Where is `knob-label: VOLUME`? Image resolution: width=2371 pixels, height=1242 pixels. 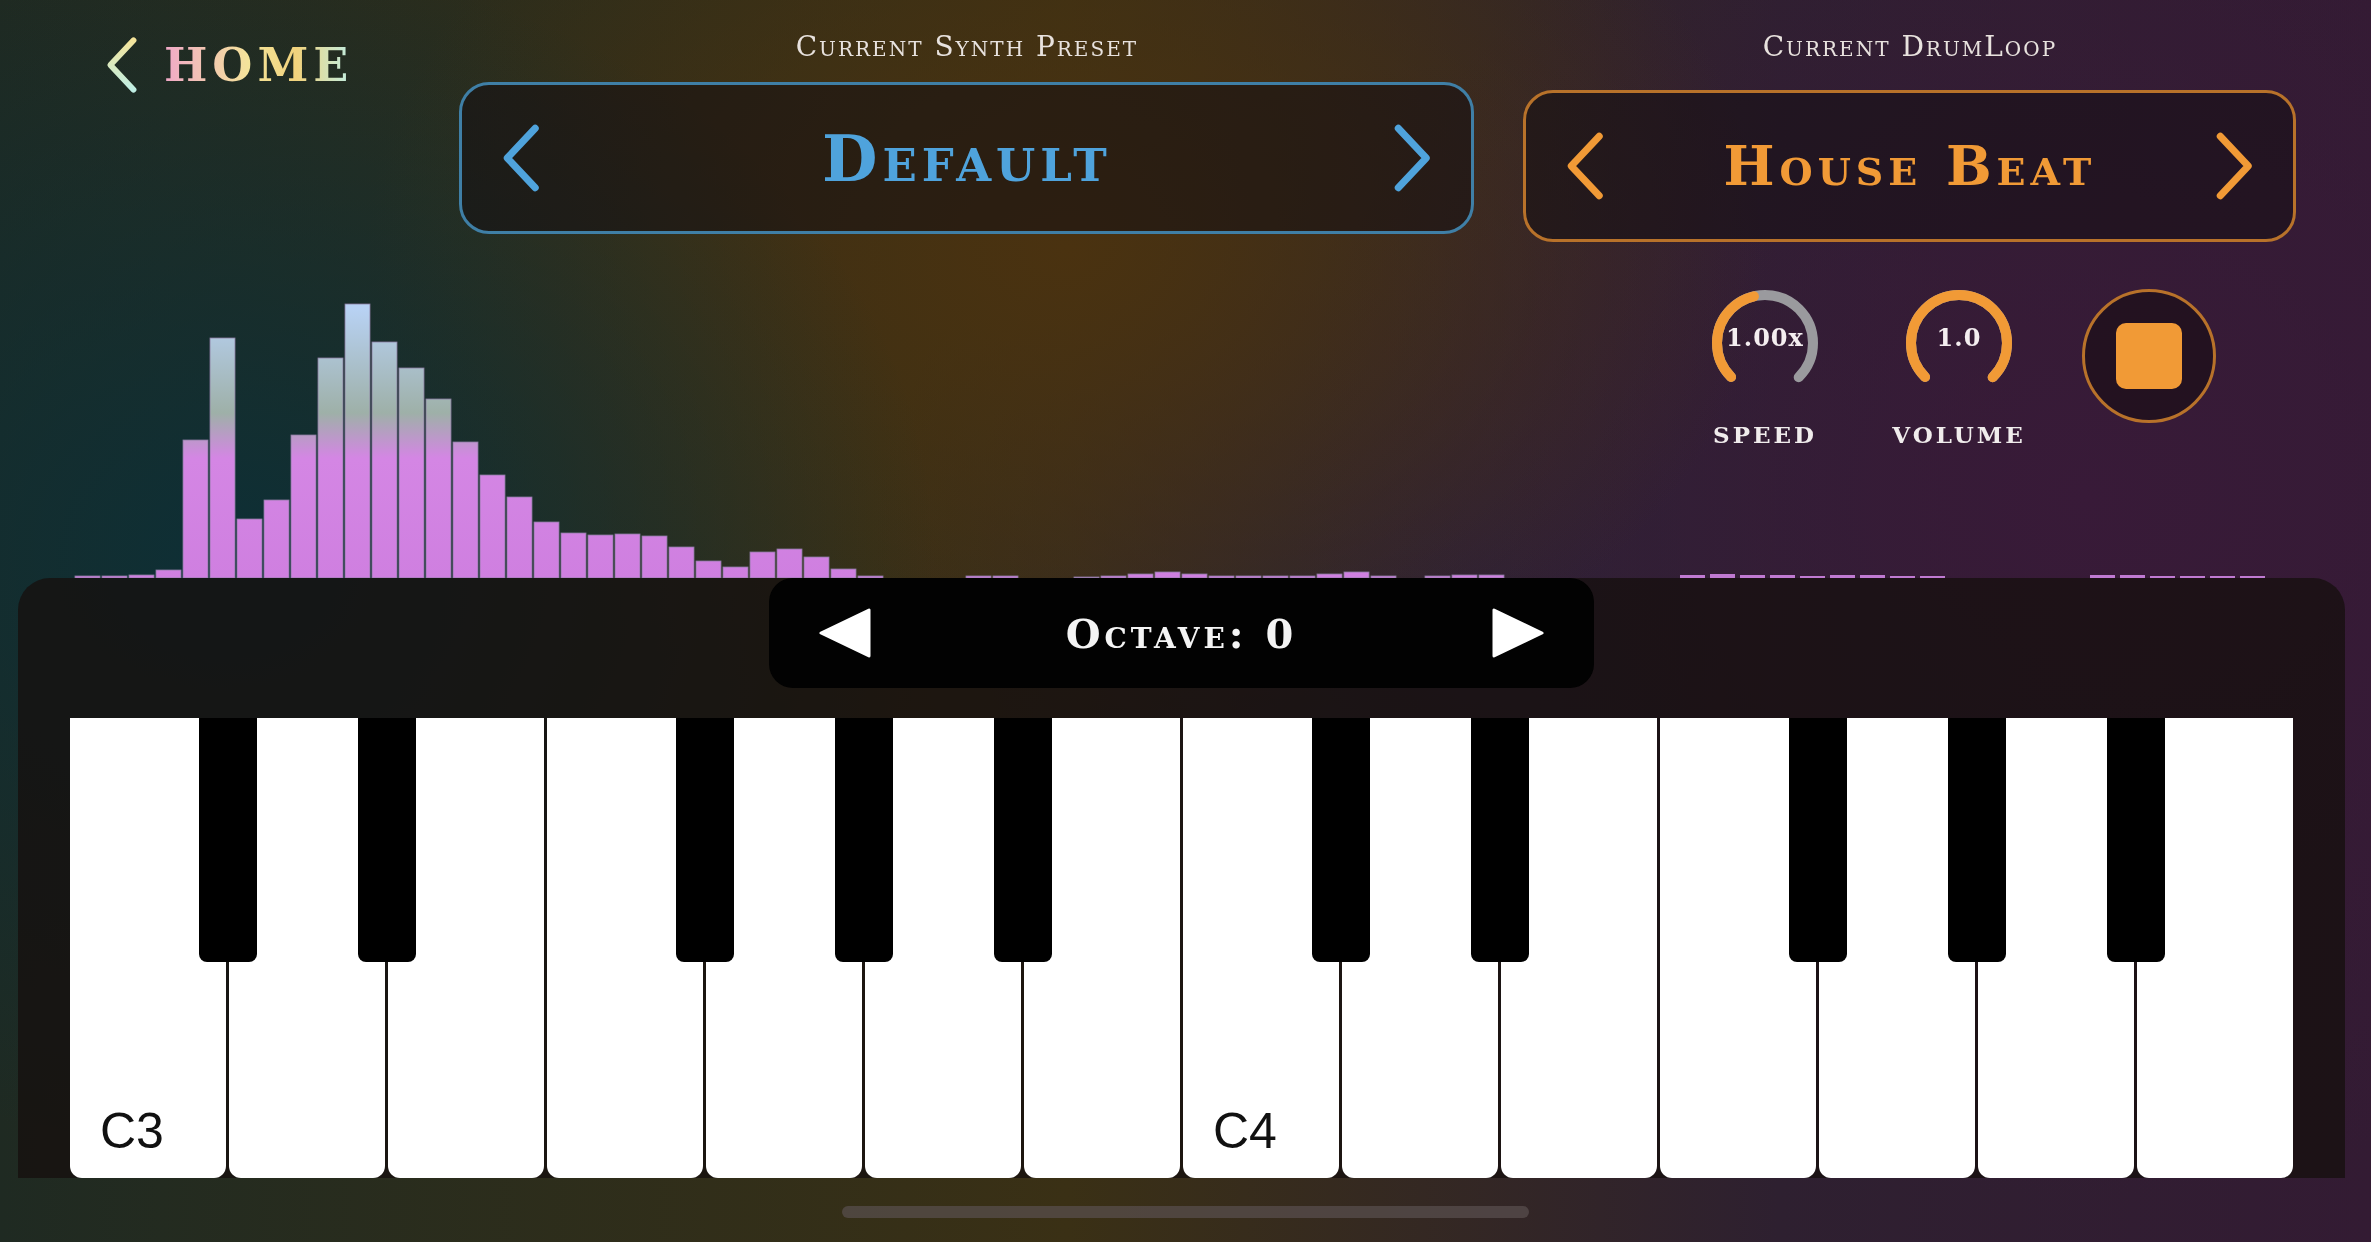
knob-label: VOLUME is located at coordinates (1959, 434).